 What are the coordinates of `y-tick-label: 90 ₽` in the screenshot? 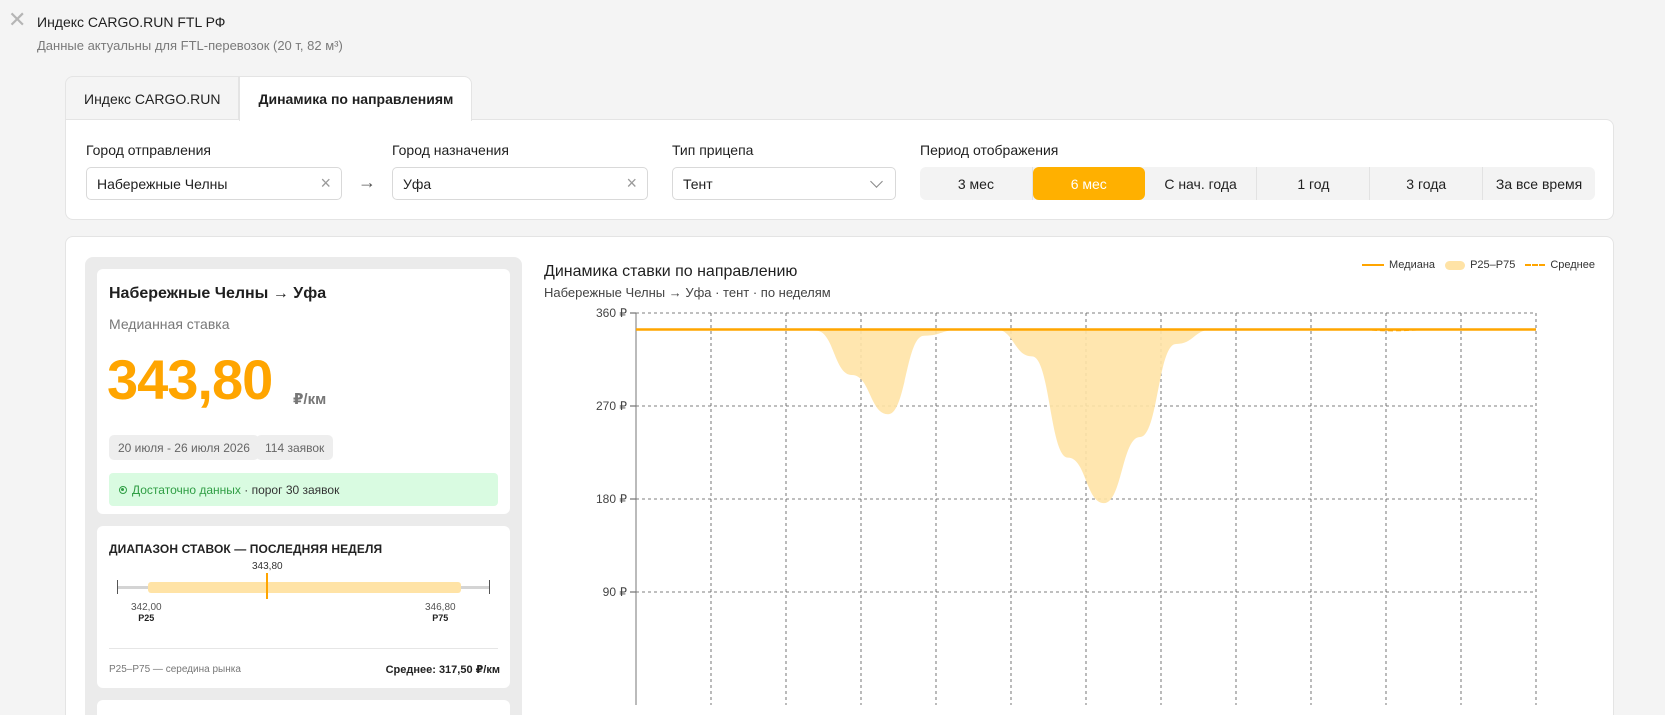 It's located at (615, 592).